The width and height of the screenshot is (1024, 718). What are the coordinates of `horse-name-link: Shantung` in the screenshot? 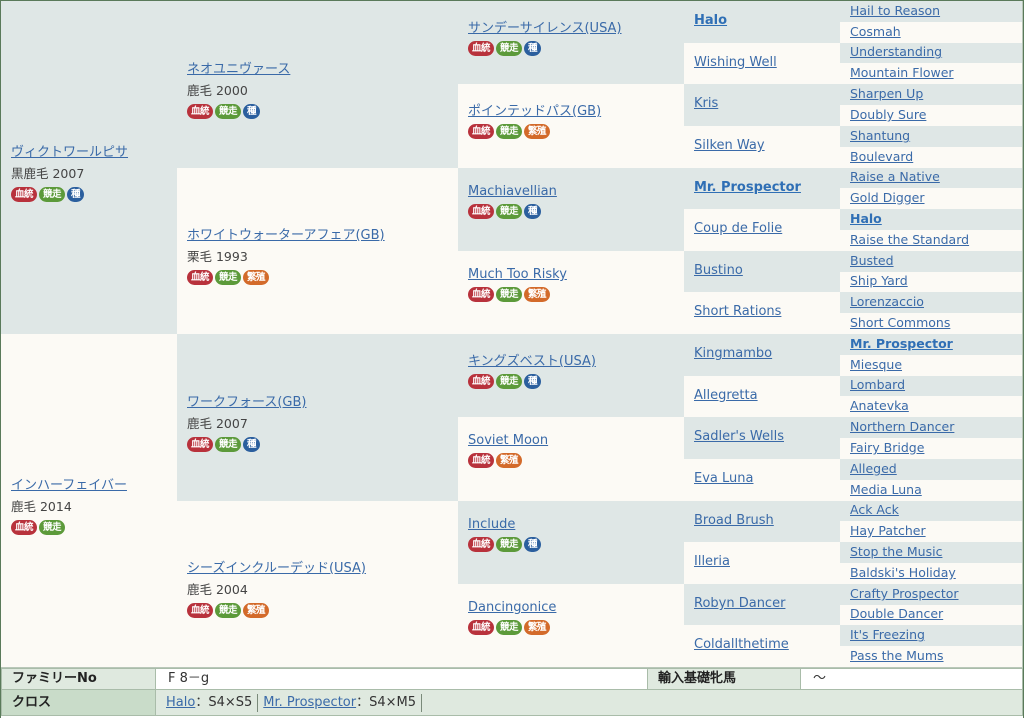 It's located at (880, 135).